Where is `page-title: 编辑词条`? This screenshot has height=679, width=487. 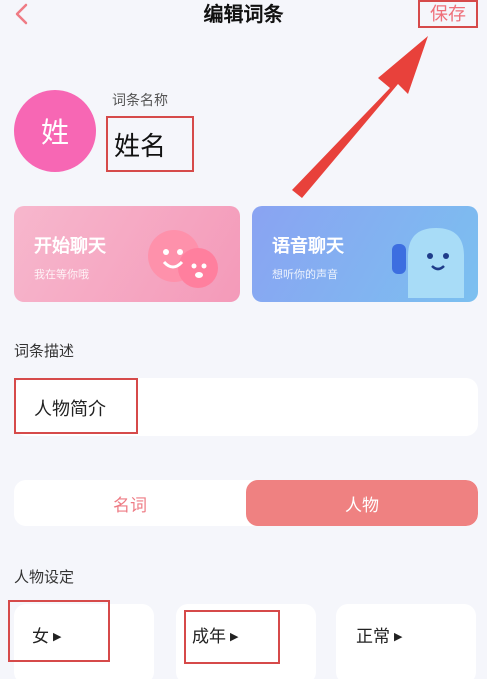 page-title: 编辑词条 is located at coordinates (243, 14).